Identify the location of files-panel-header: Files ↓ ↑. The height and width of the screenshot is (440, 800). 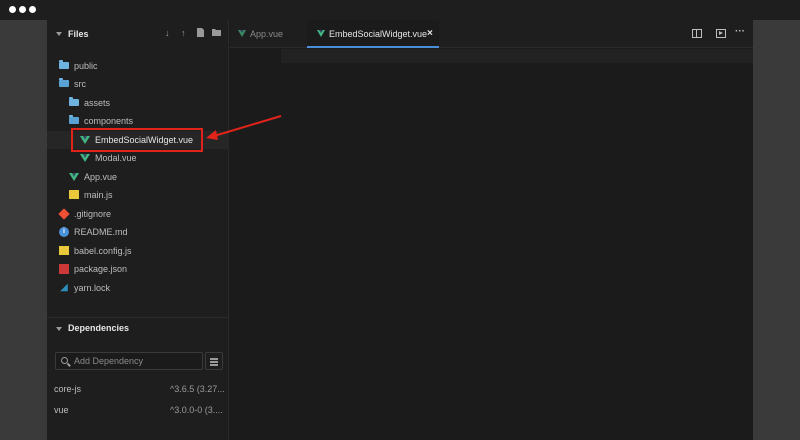
(138, 34).